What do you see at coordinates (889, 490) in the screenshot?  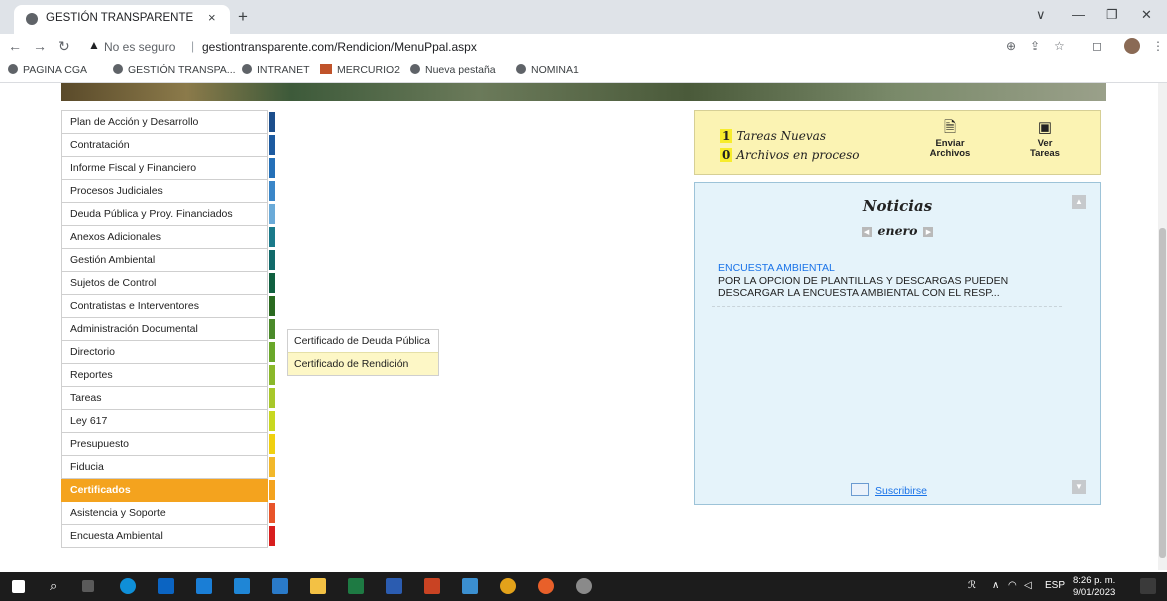 I see `subscribe-link: Suscribirse` at bounding box center [889, 490].